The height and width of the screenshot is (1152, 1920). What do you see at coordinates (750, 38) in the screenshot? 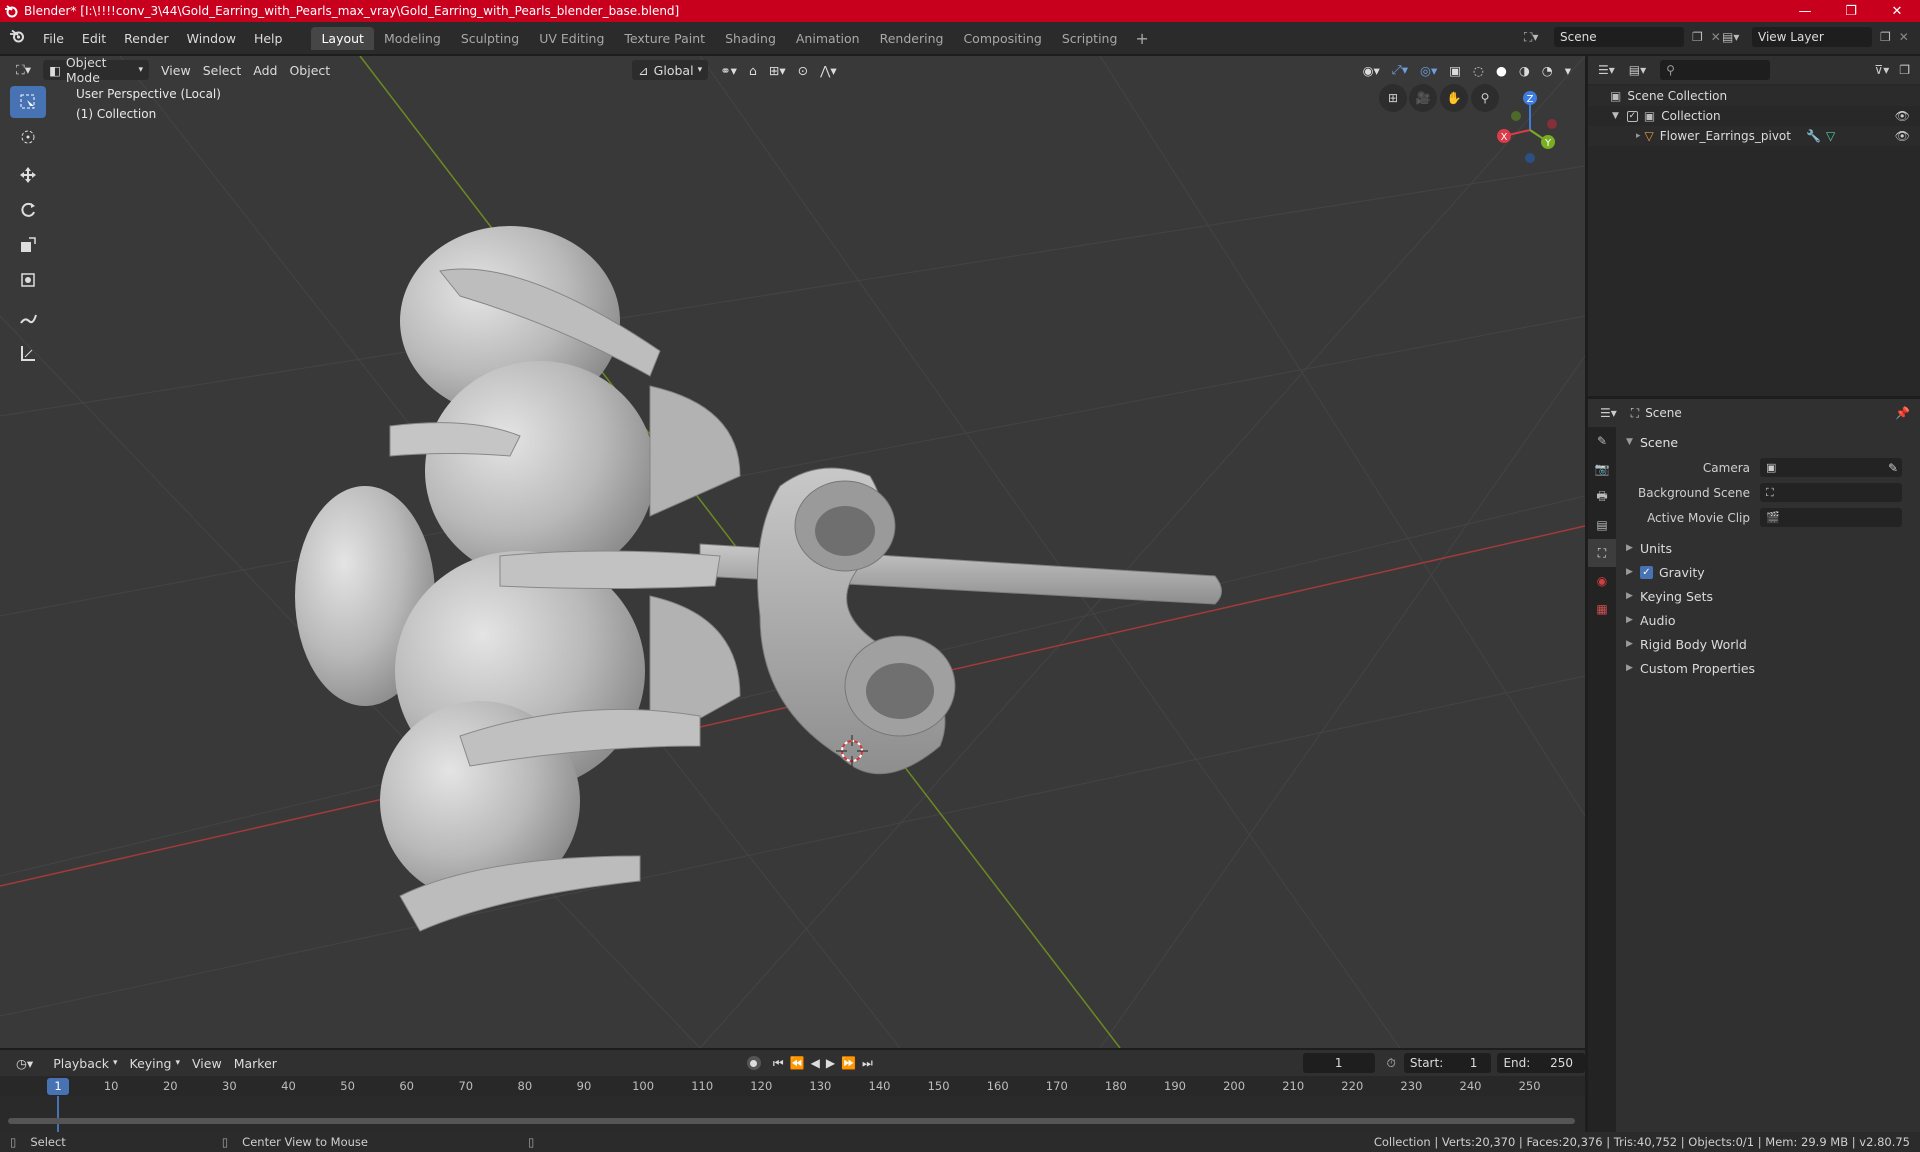
I see `tab-shading: Shading` at bounding box center [750, 38].